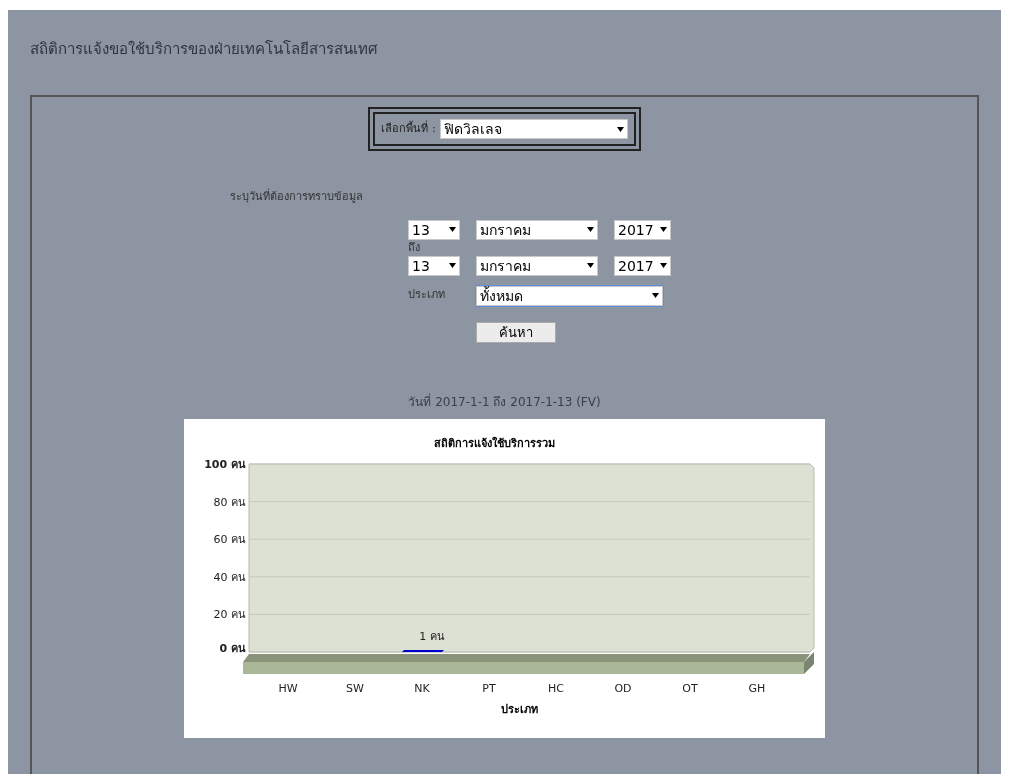 This screenshot has height=774, width=1009. Describe the element at coordinates (422, 688) in the screenshot. I see `x-tick-label: NK` at that location.